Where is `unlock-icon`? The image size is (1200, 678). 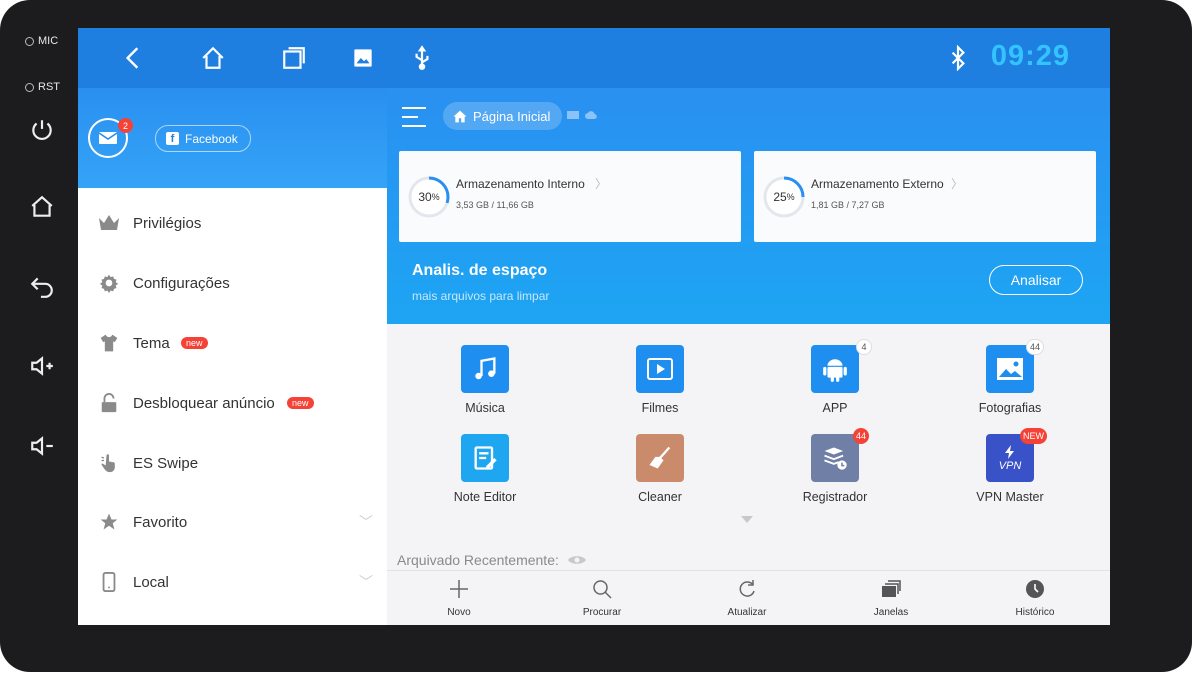
unlock-icon is located at coordinates (109, 403).